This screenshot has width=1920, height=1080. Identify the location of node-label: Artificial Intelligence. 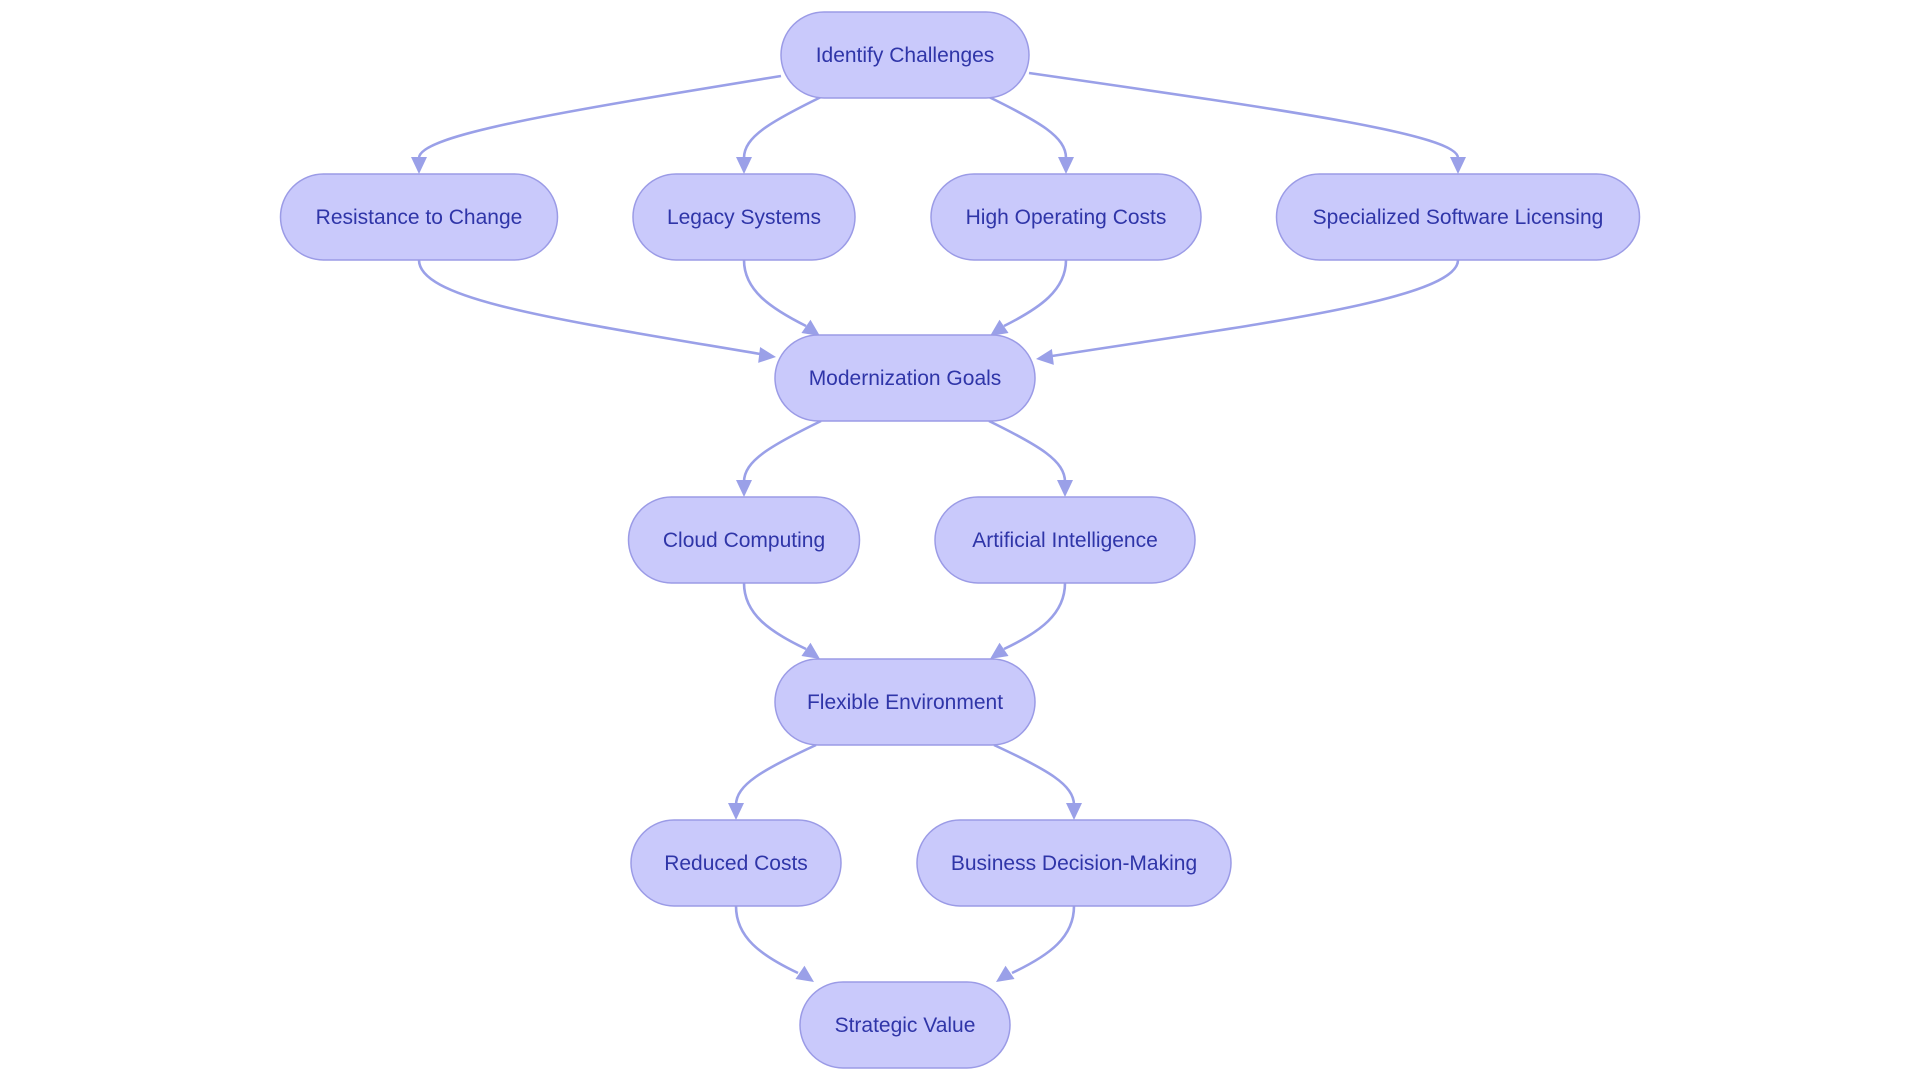
(1065, 540).